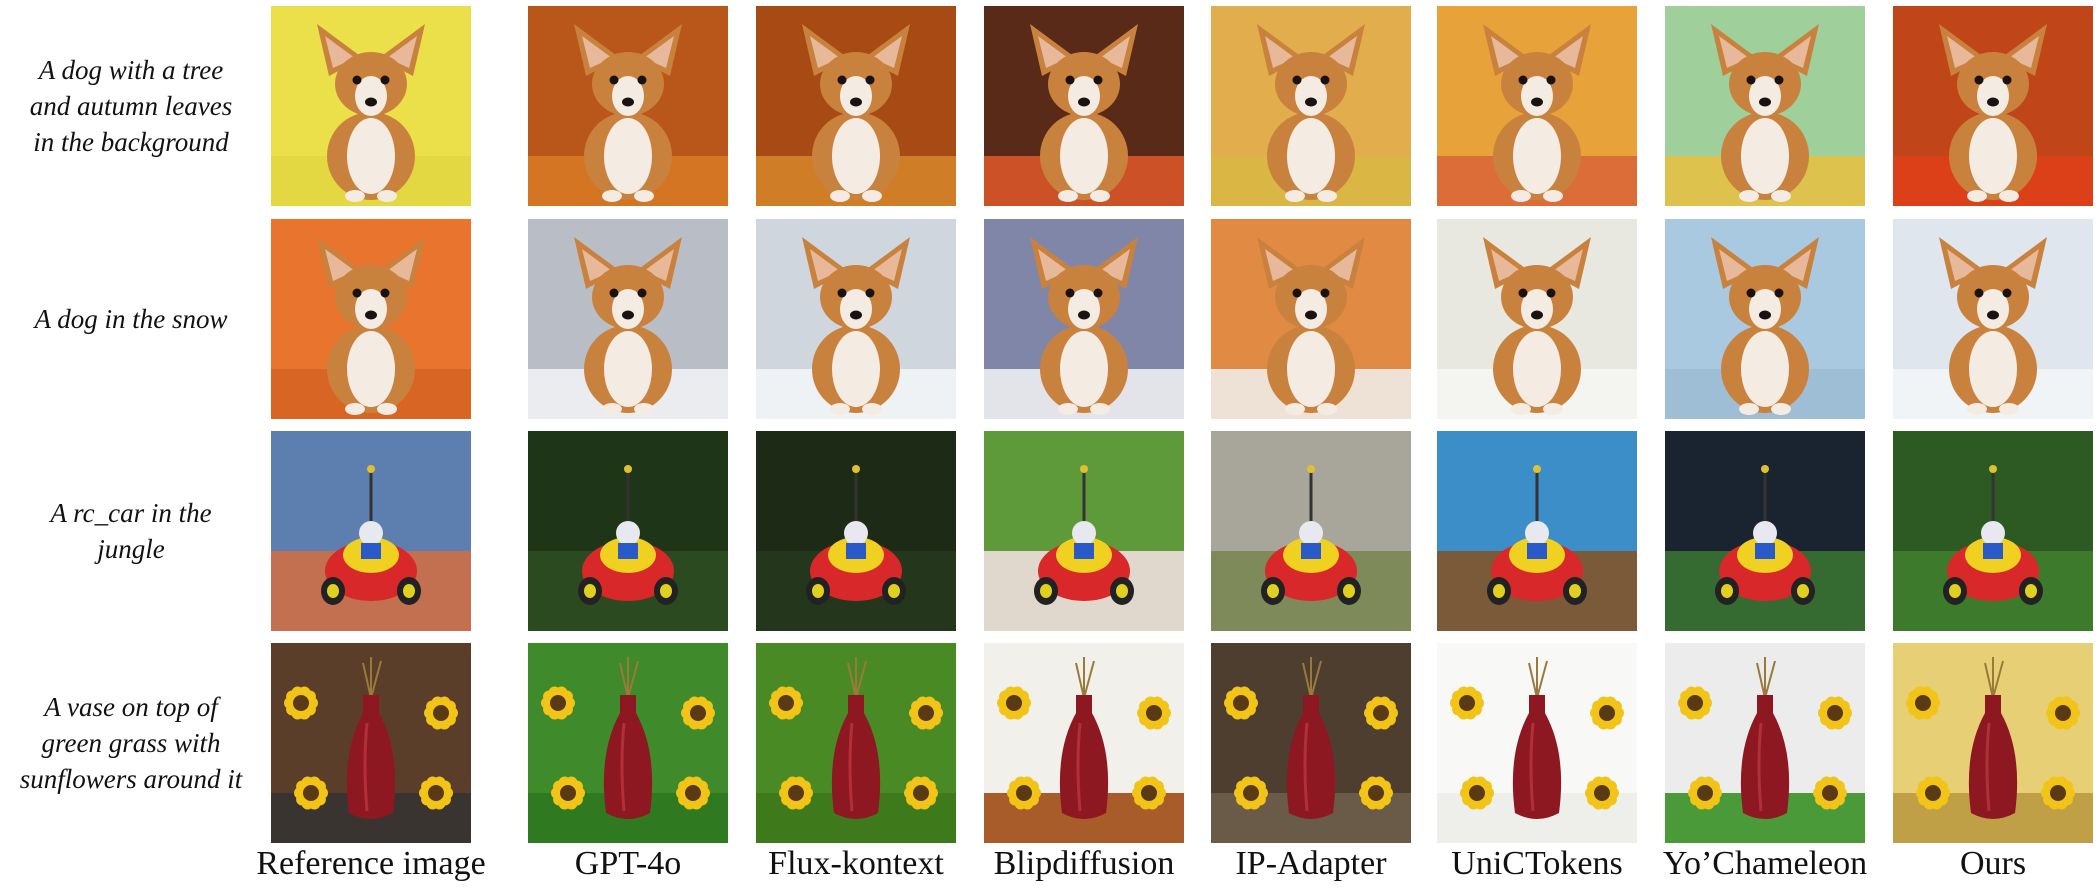 Image resolution: width=2099 pixels, height=896 pixels. Describe the element at coordinates (131, 531) in the screenshot. I see `row-3-prompt: A rc_car in the jungle` at that location.